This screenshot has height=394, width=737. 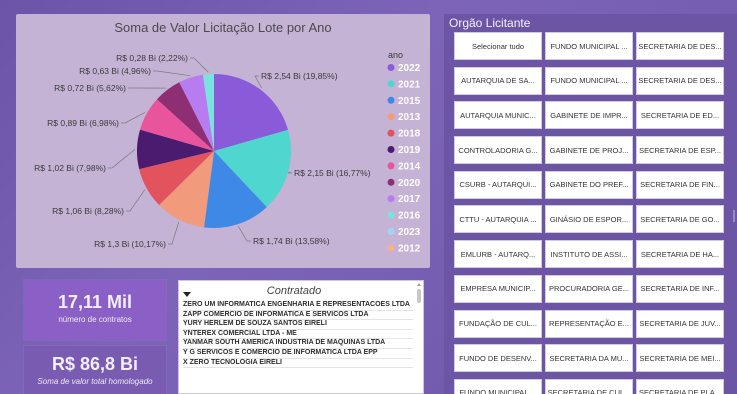 I want to click on legend-marker-2012, so click(x=391, y=248).